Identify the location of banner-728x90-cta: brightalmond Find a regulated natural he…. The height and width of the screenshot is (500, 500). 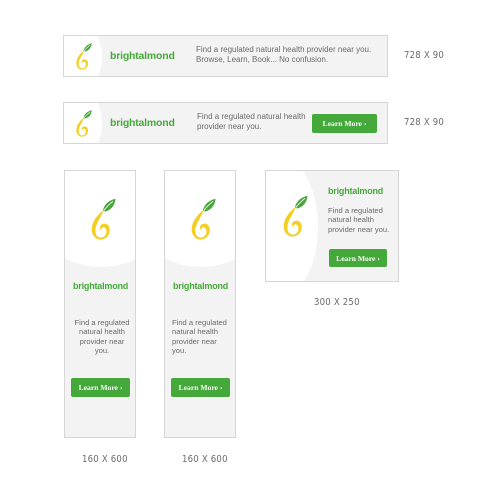
(225, 123).